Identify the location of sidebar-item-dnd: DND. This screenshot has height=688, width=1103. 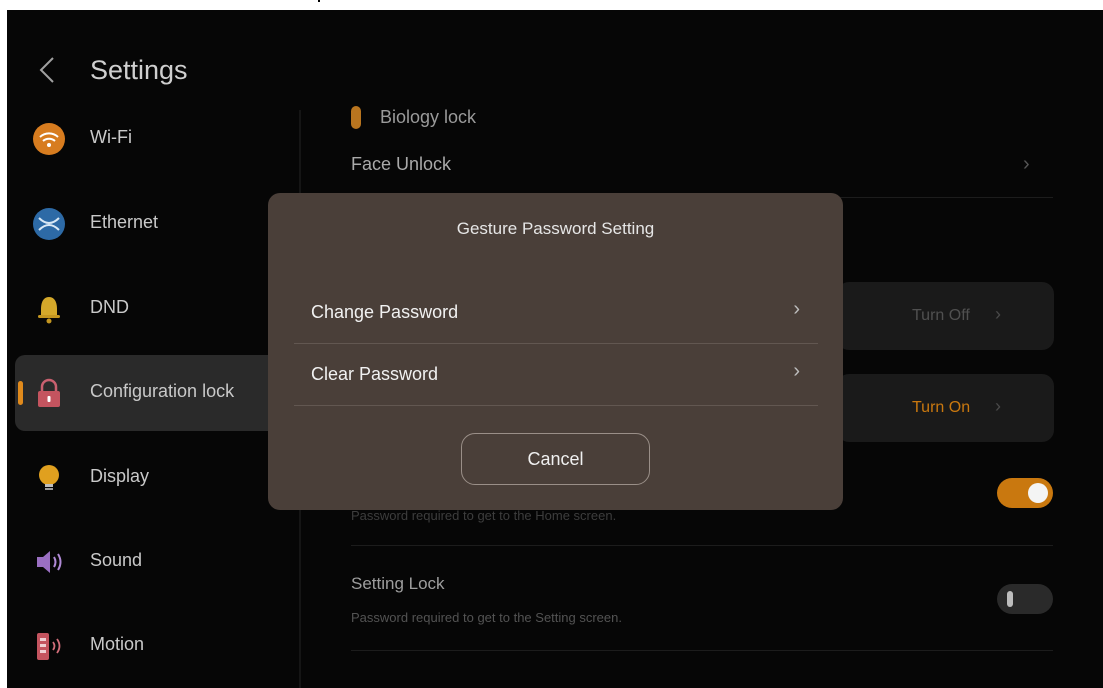
(160, 309).